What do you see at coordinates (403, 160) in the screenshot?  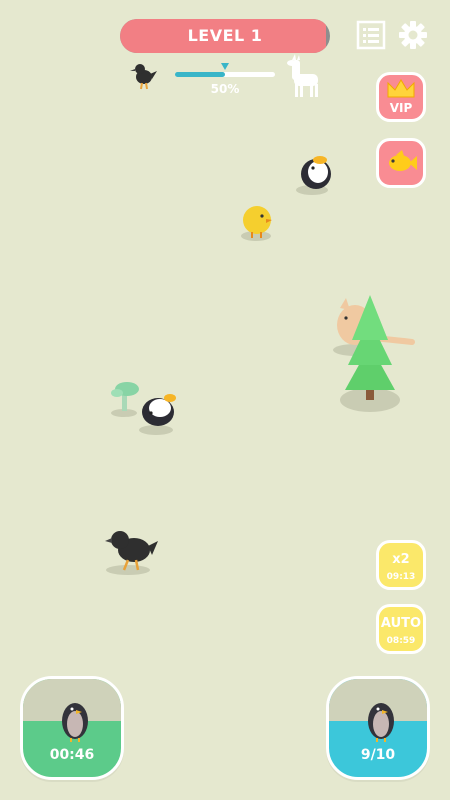 I see `goldfish-icon` at bounding box center [403, 160].